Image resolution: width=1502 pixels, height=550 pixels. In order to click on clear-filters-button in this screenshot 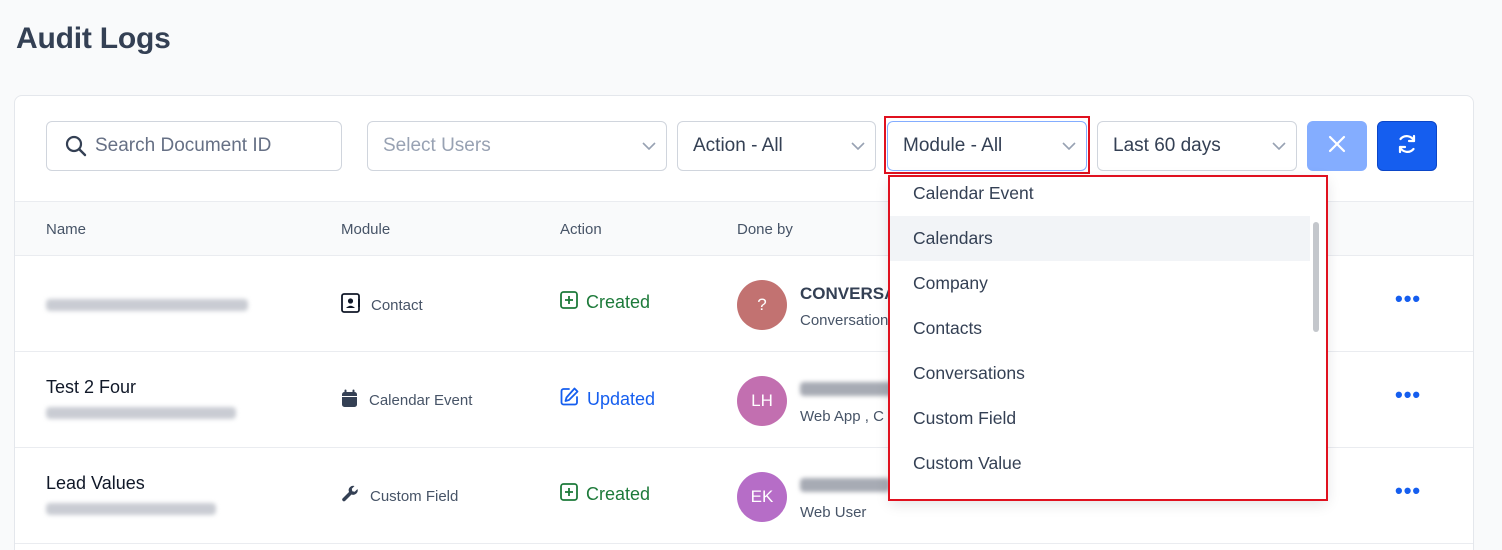, I will do `click(1337, 146)`.